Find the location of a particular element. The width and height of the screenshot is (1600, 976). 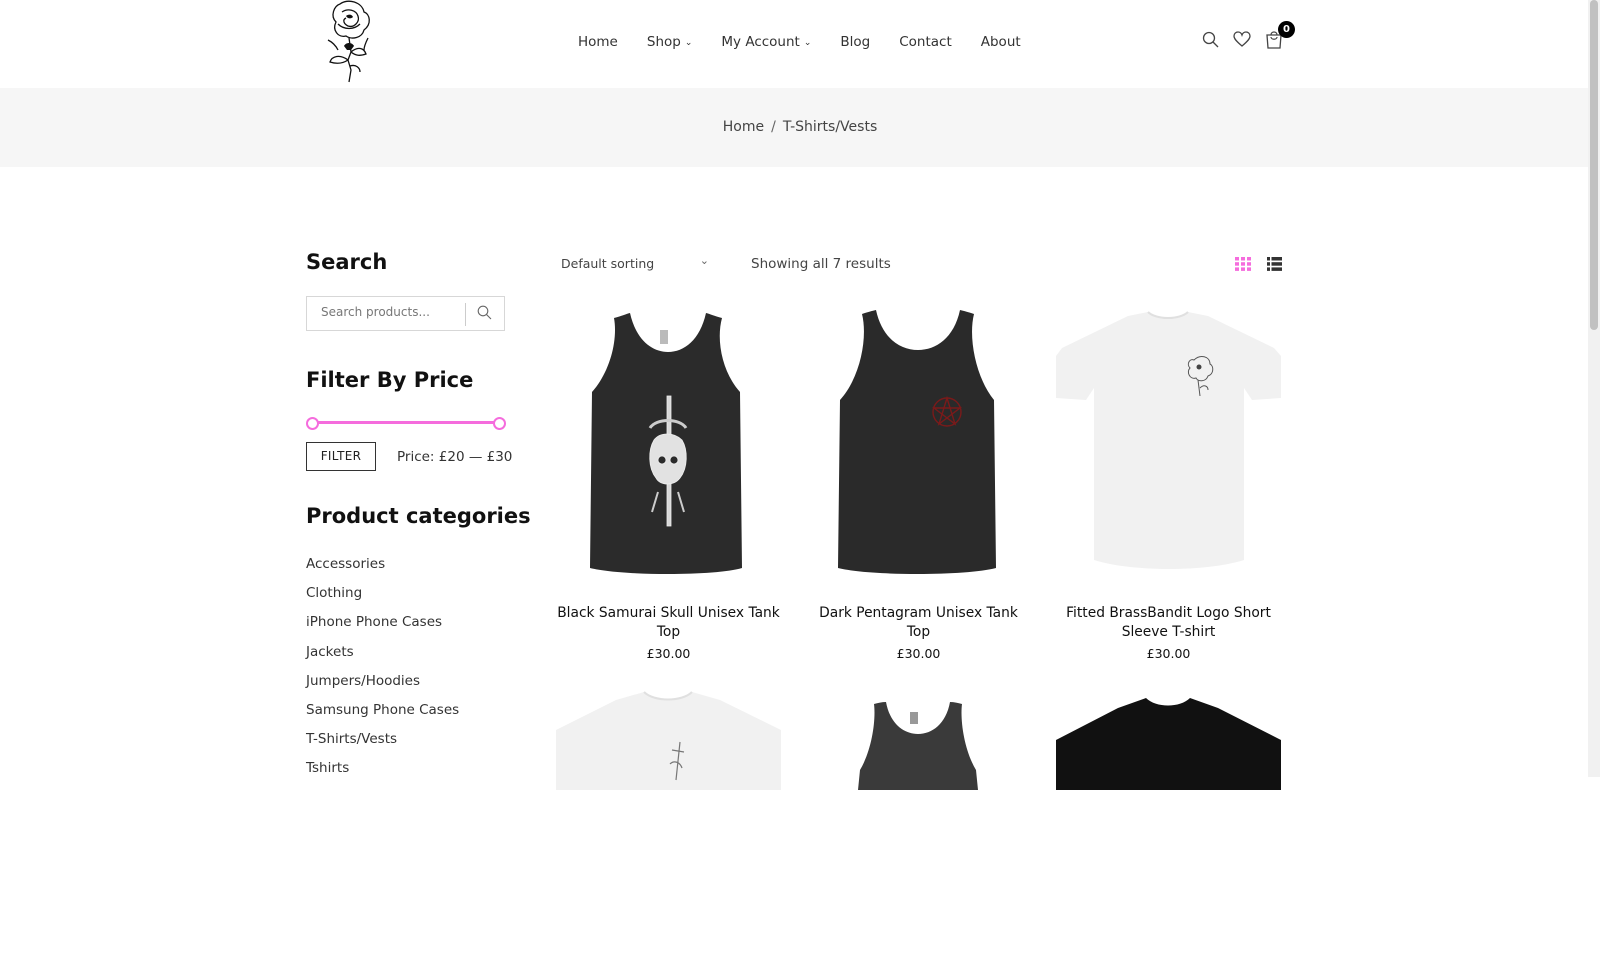

header-icons: 0 is located at coordinates (1248, 35).